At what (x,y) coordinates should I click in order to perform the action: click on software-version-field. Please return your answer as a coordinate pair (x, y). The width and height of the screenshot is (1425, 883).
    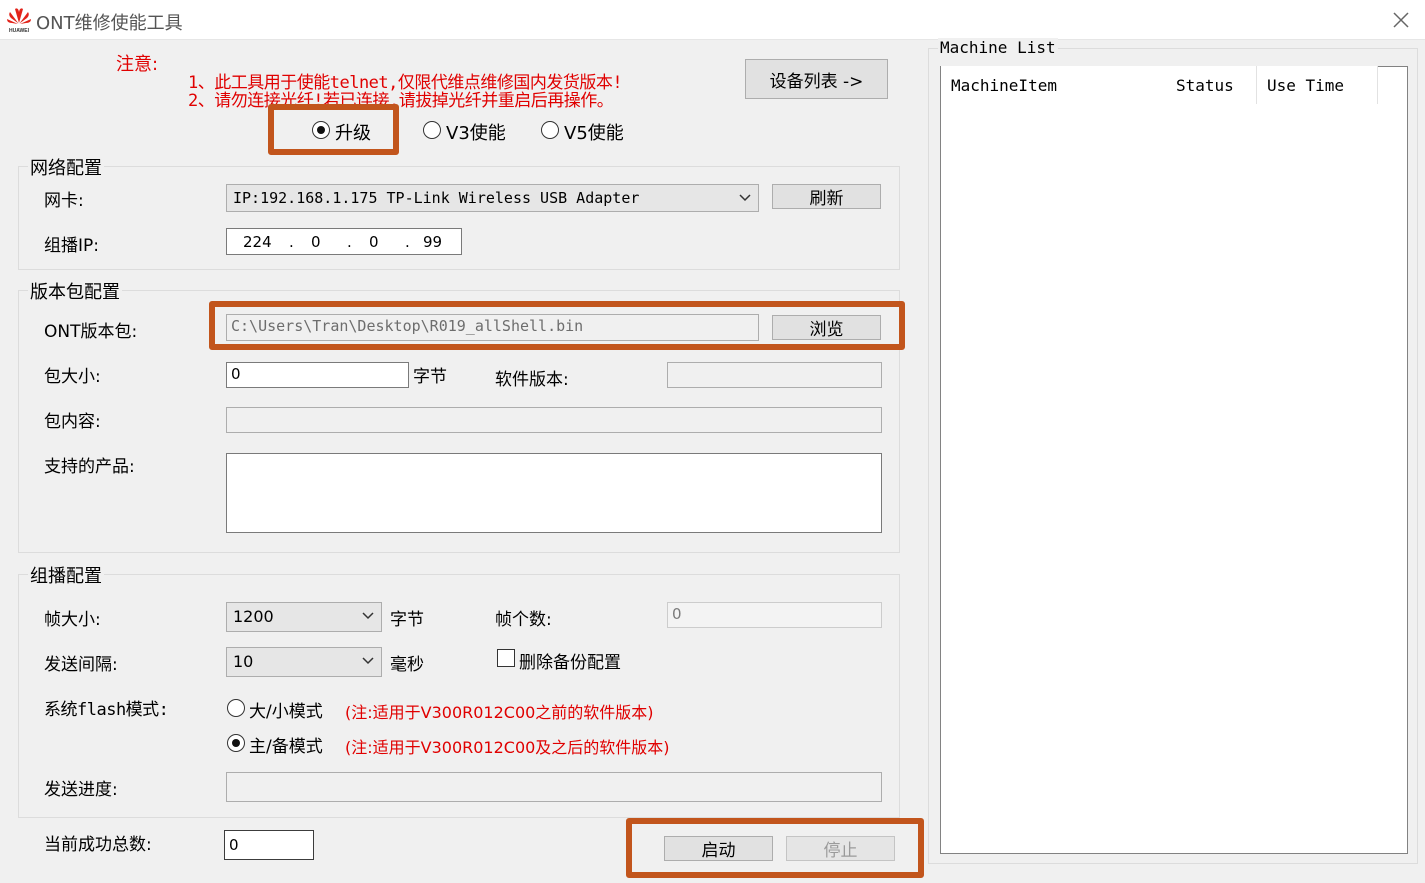
    Looking at the image, I should click on (774, 375).